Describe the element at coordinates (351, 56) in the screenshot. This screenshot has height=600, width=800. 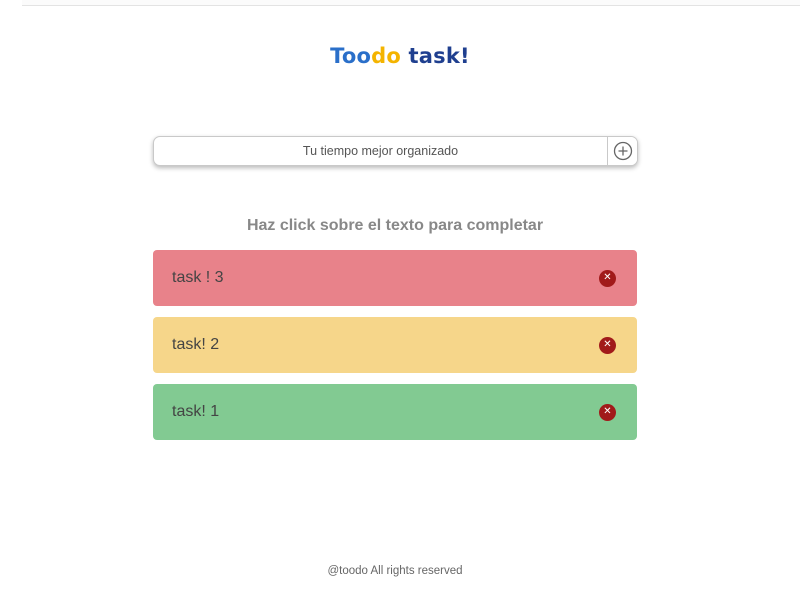
I see `logo-part-1: Too` at that location.